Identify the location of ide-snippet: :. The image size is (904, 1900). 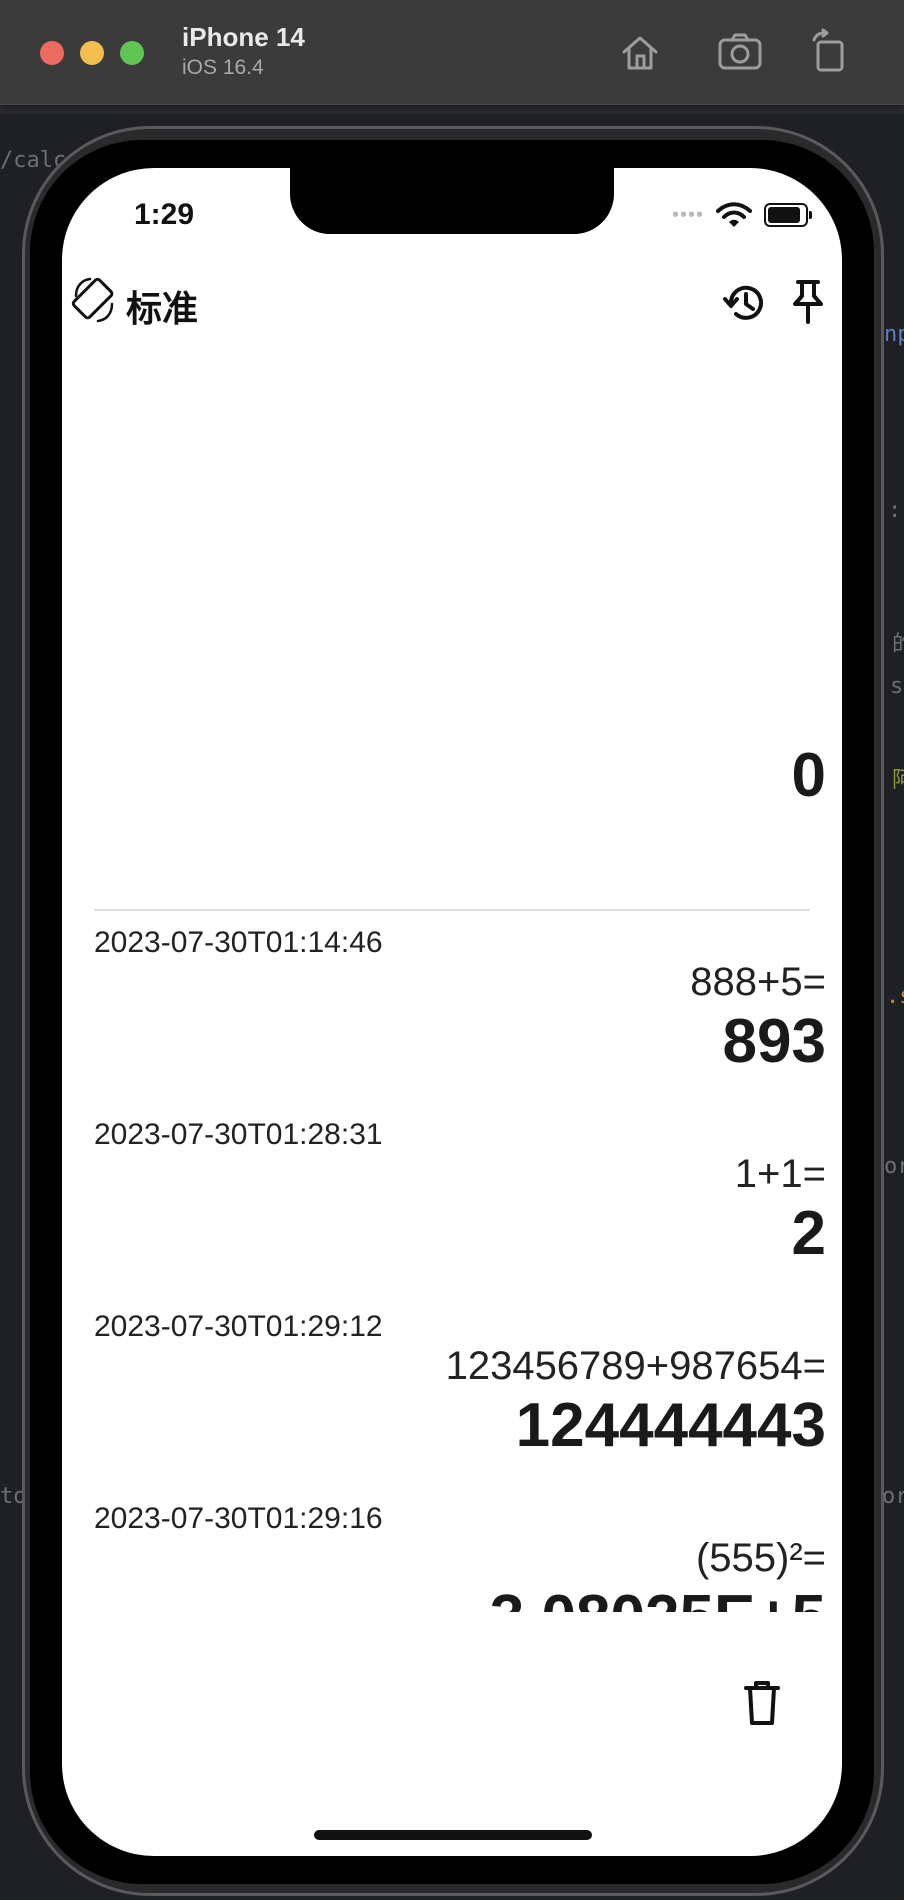
(895, 510).